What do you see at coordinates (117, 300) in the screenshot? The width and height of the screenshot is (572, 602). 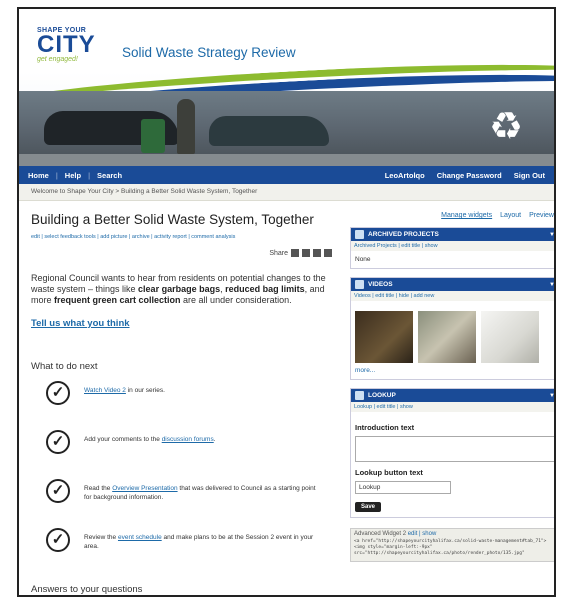 I see `intro-bold: frequent green cart collection` at bounding box center [117, 300].